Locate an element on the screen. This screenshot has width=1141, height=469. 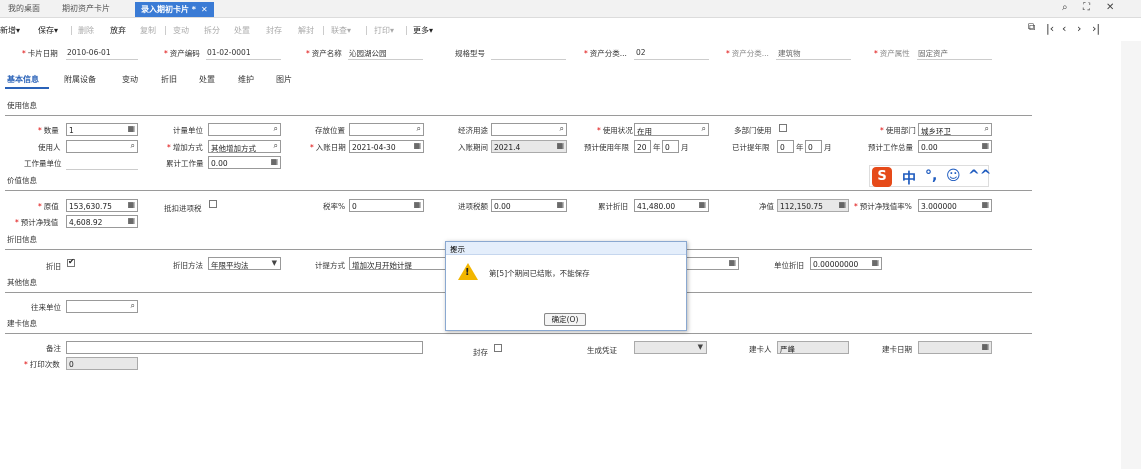
user-input: ⌕ is located at coordinates (102, 146).